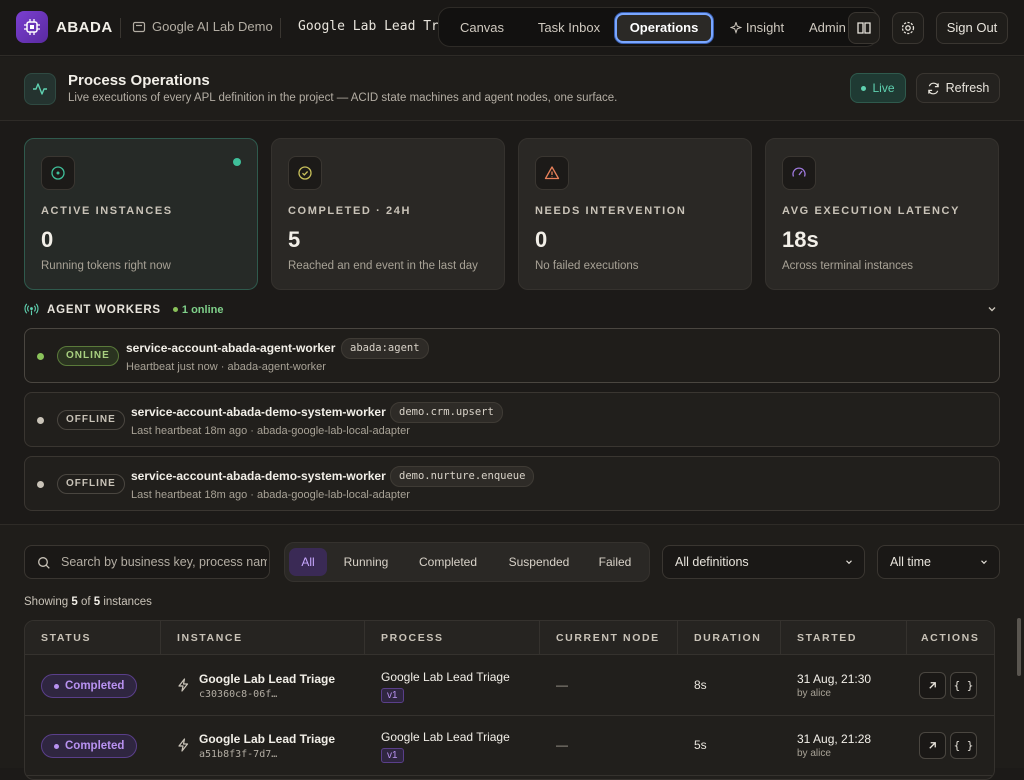 The width and height of the screenshot is (1024, 780). What do you see at coordinates (958, 88) in the screenshot?
I see `refresh-button: Refresh` at bounding box center [958, 88].